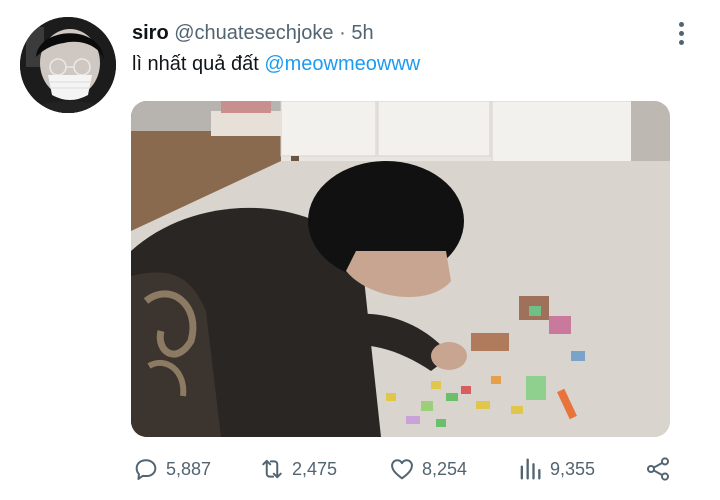 This screenshot has height=500, width=720. I want to click on avatar-image, so click(68, 65).